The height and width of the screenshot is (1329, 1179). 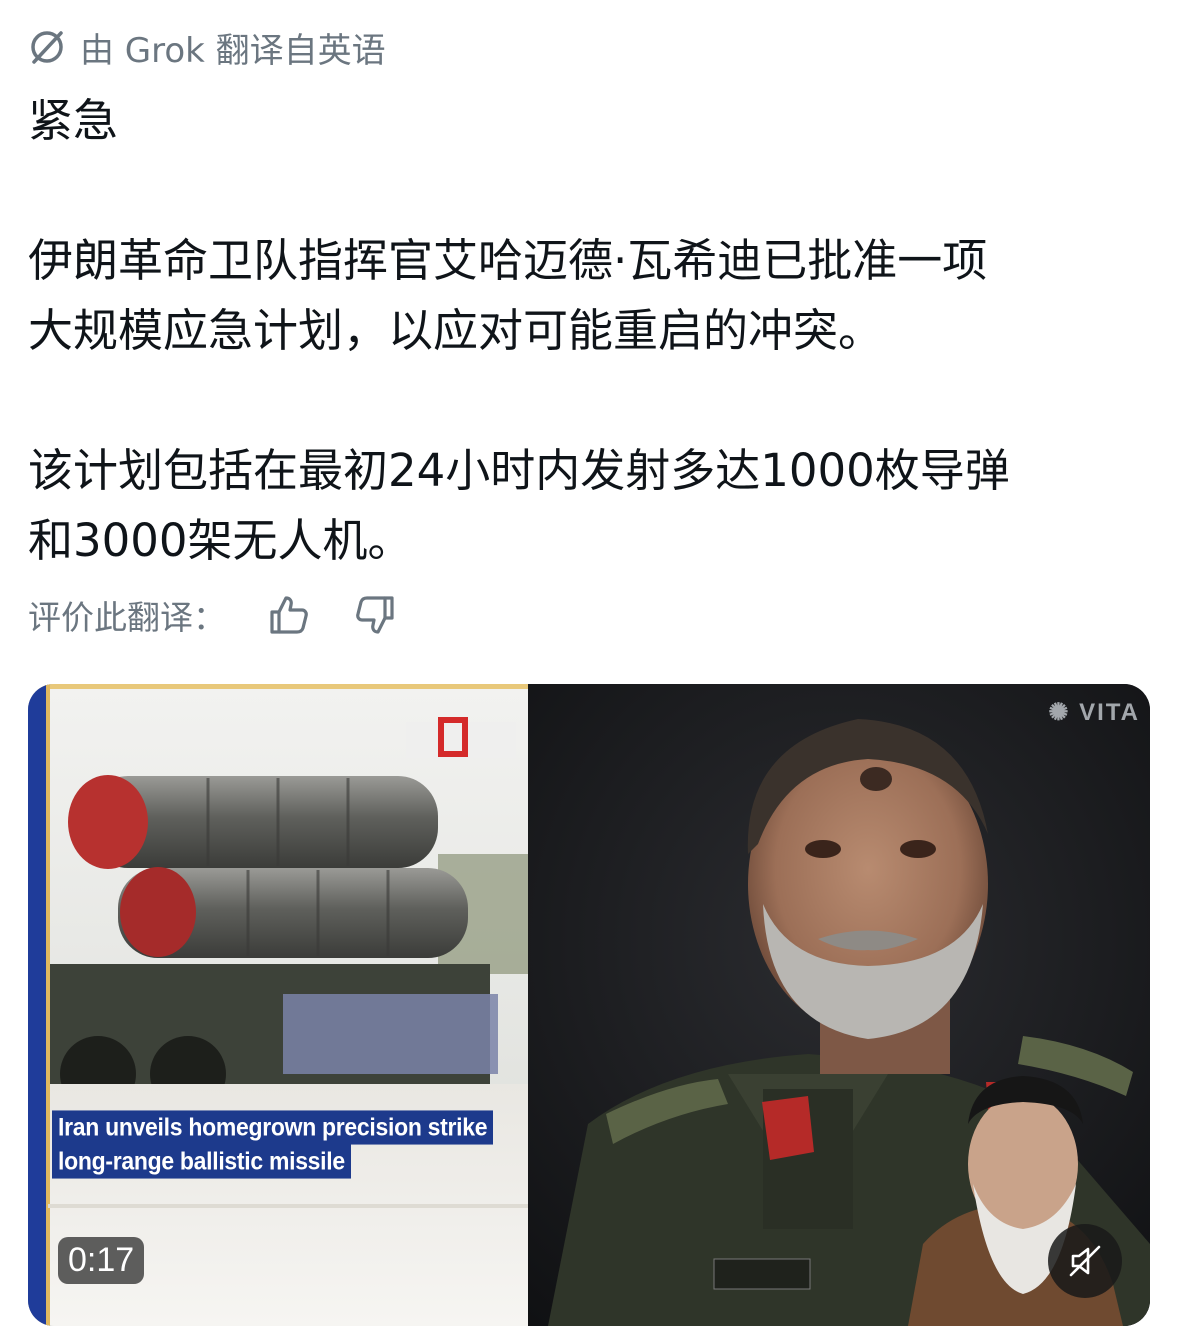 What do you see at coordinates (101, 1260) in the screenshot?
I see `video-duration-badge: 0:17` at bounding box center [101, 1260].